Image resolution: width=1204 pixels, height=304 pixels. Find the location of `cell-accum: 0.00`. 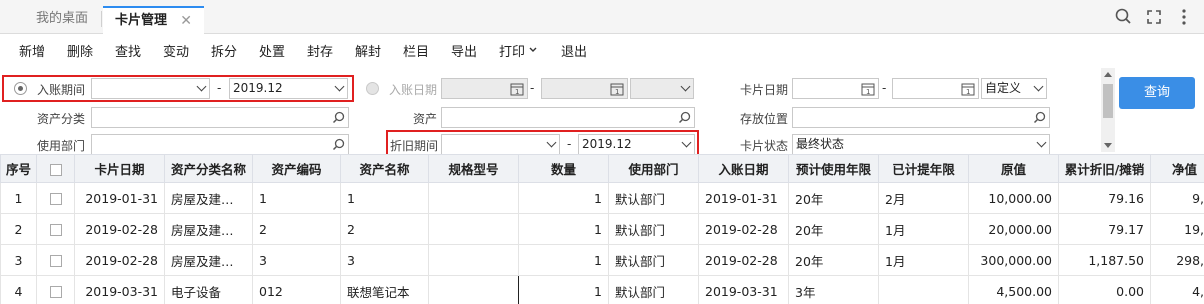

cell-accum: 0.00 is located at coordinates (1104, 289).